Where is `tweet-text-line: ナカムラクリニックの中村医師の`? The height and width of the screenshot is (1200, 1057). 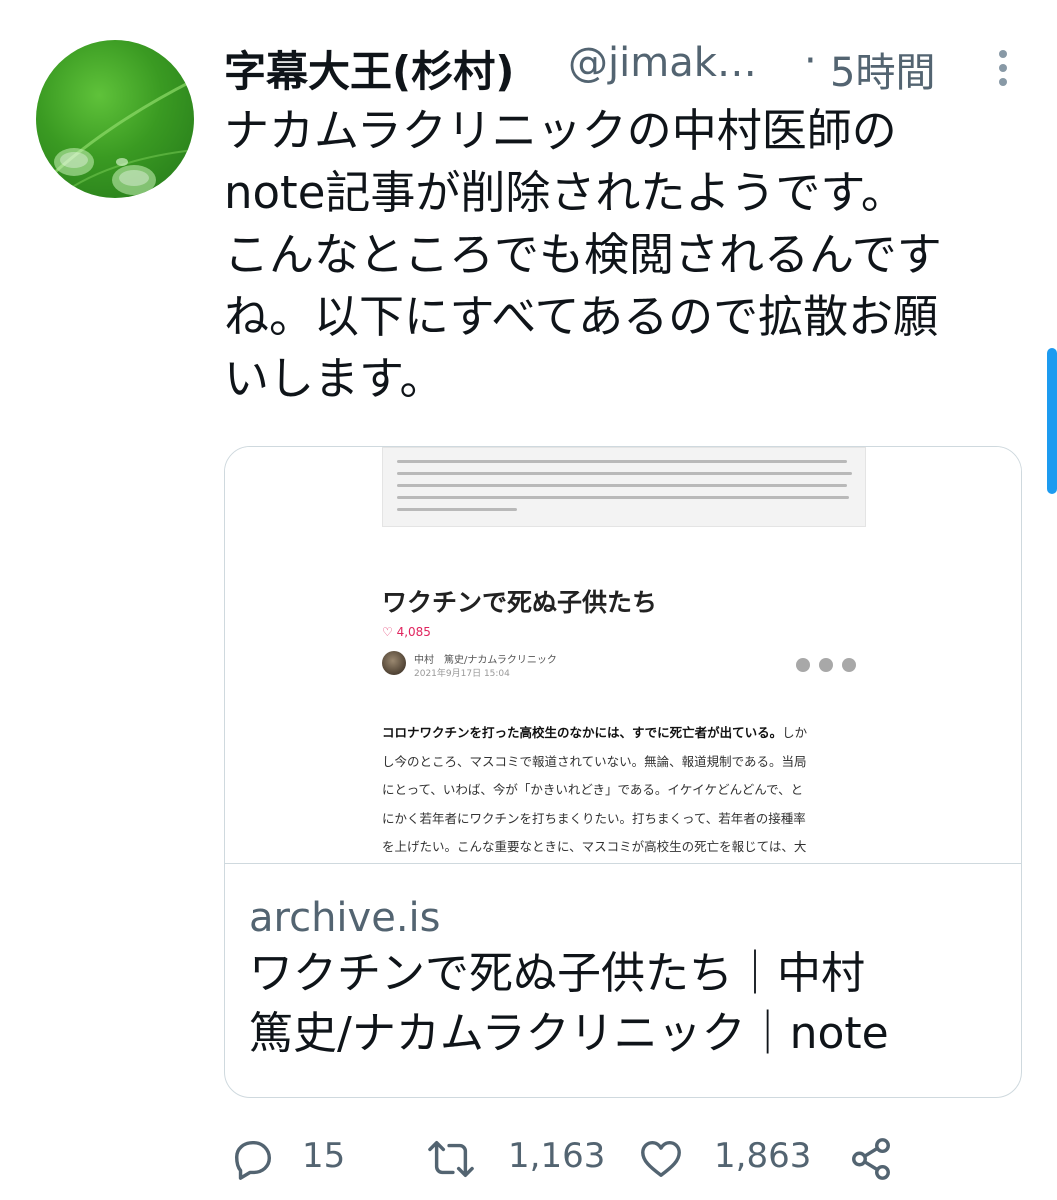 tweet-text-line: ナカムラクリニックの中村医師の is located at coordinates (560, 130).